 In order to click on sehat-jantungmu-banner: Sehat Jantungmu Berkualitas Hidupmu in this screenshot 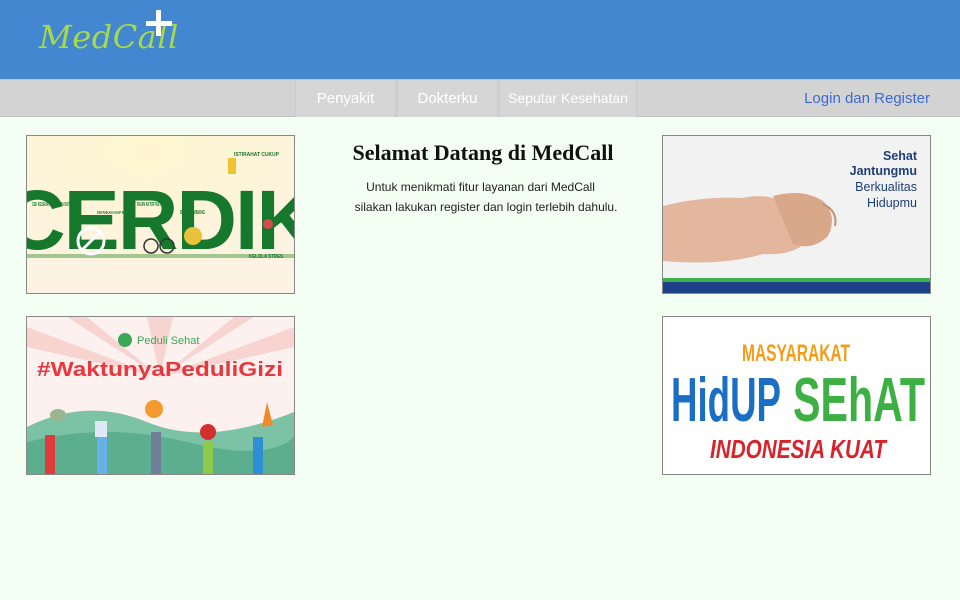, I will do `click(796, 214)`.